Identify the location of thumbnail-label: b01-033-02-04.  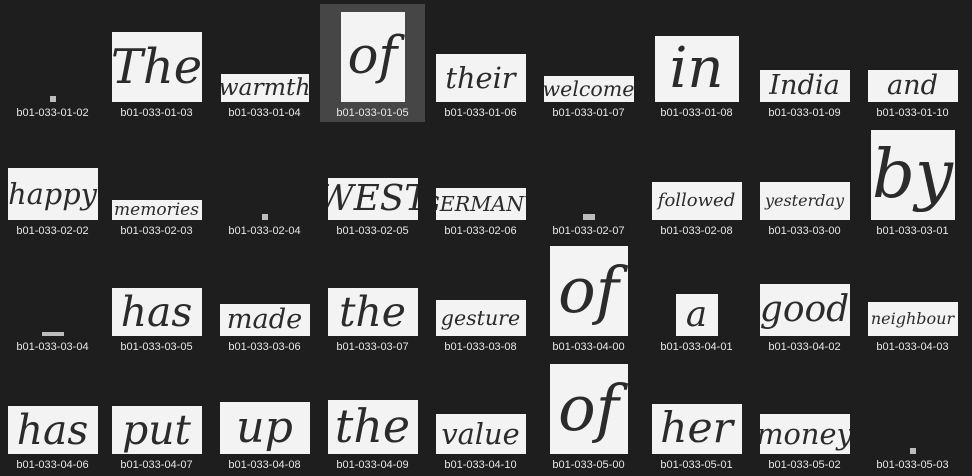
(264, 231).